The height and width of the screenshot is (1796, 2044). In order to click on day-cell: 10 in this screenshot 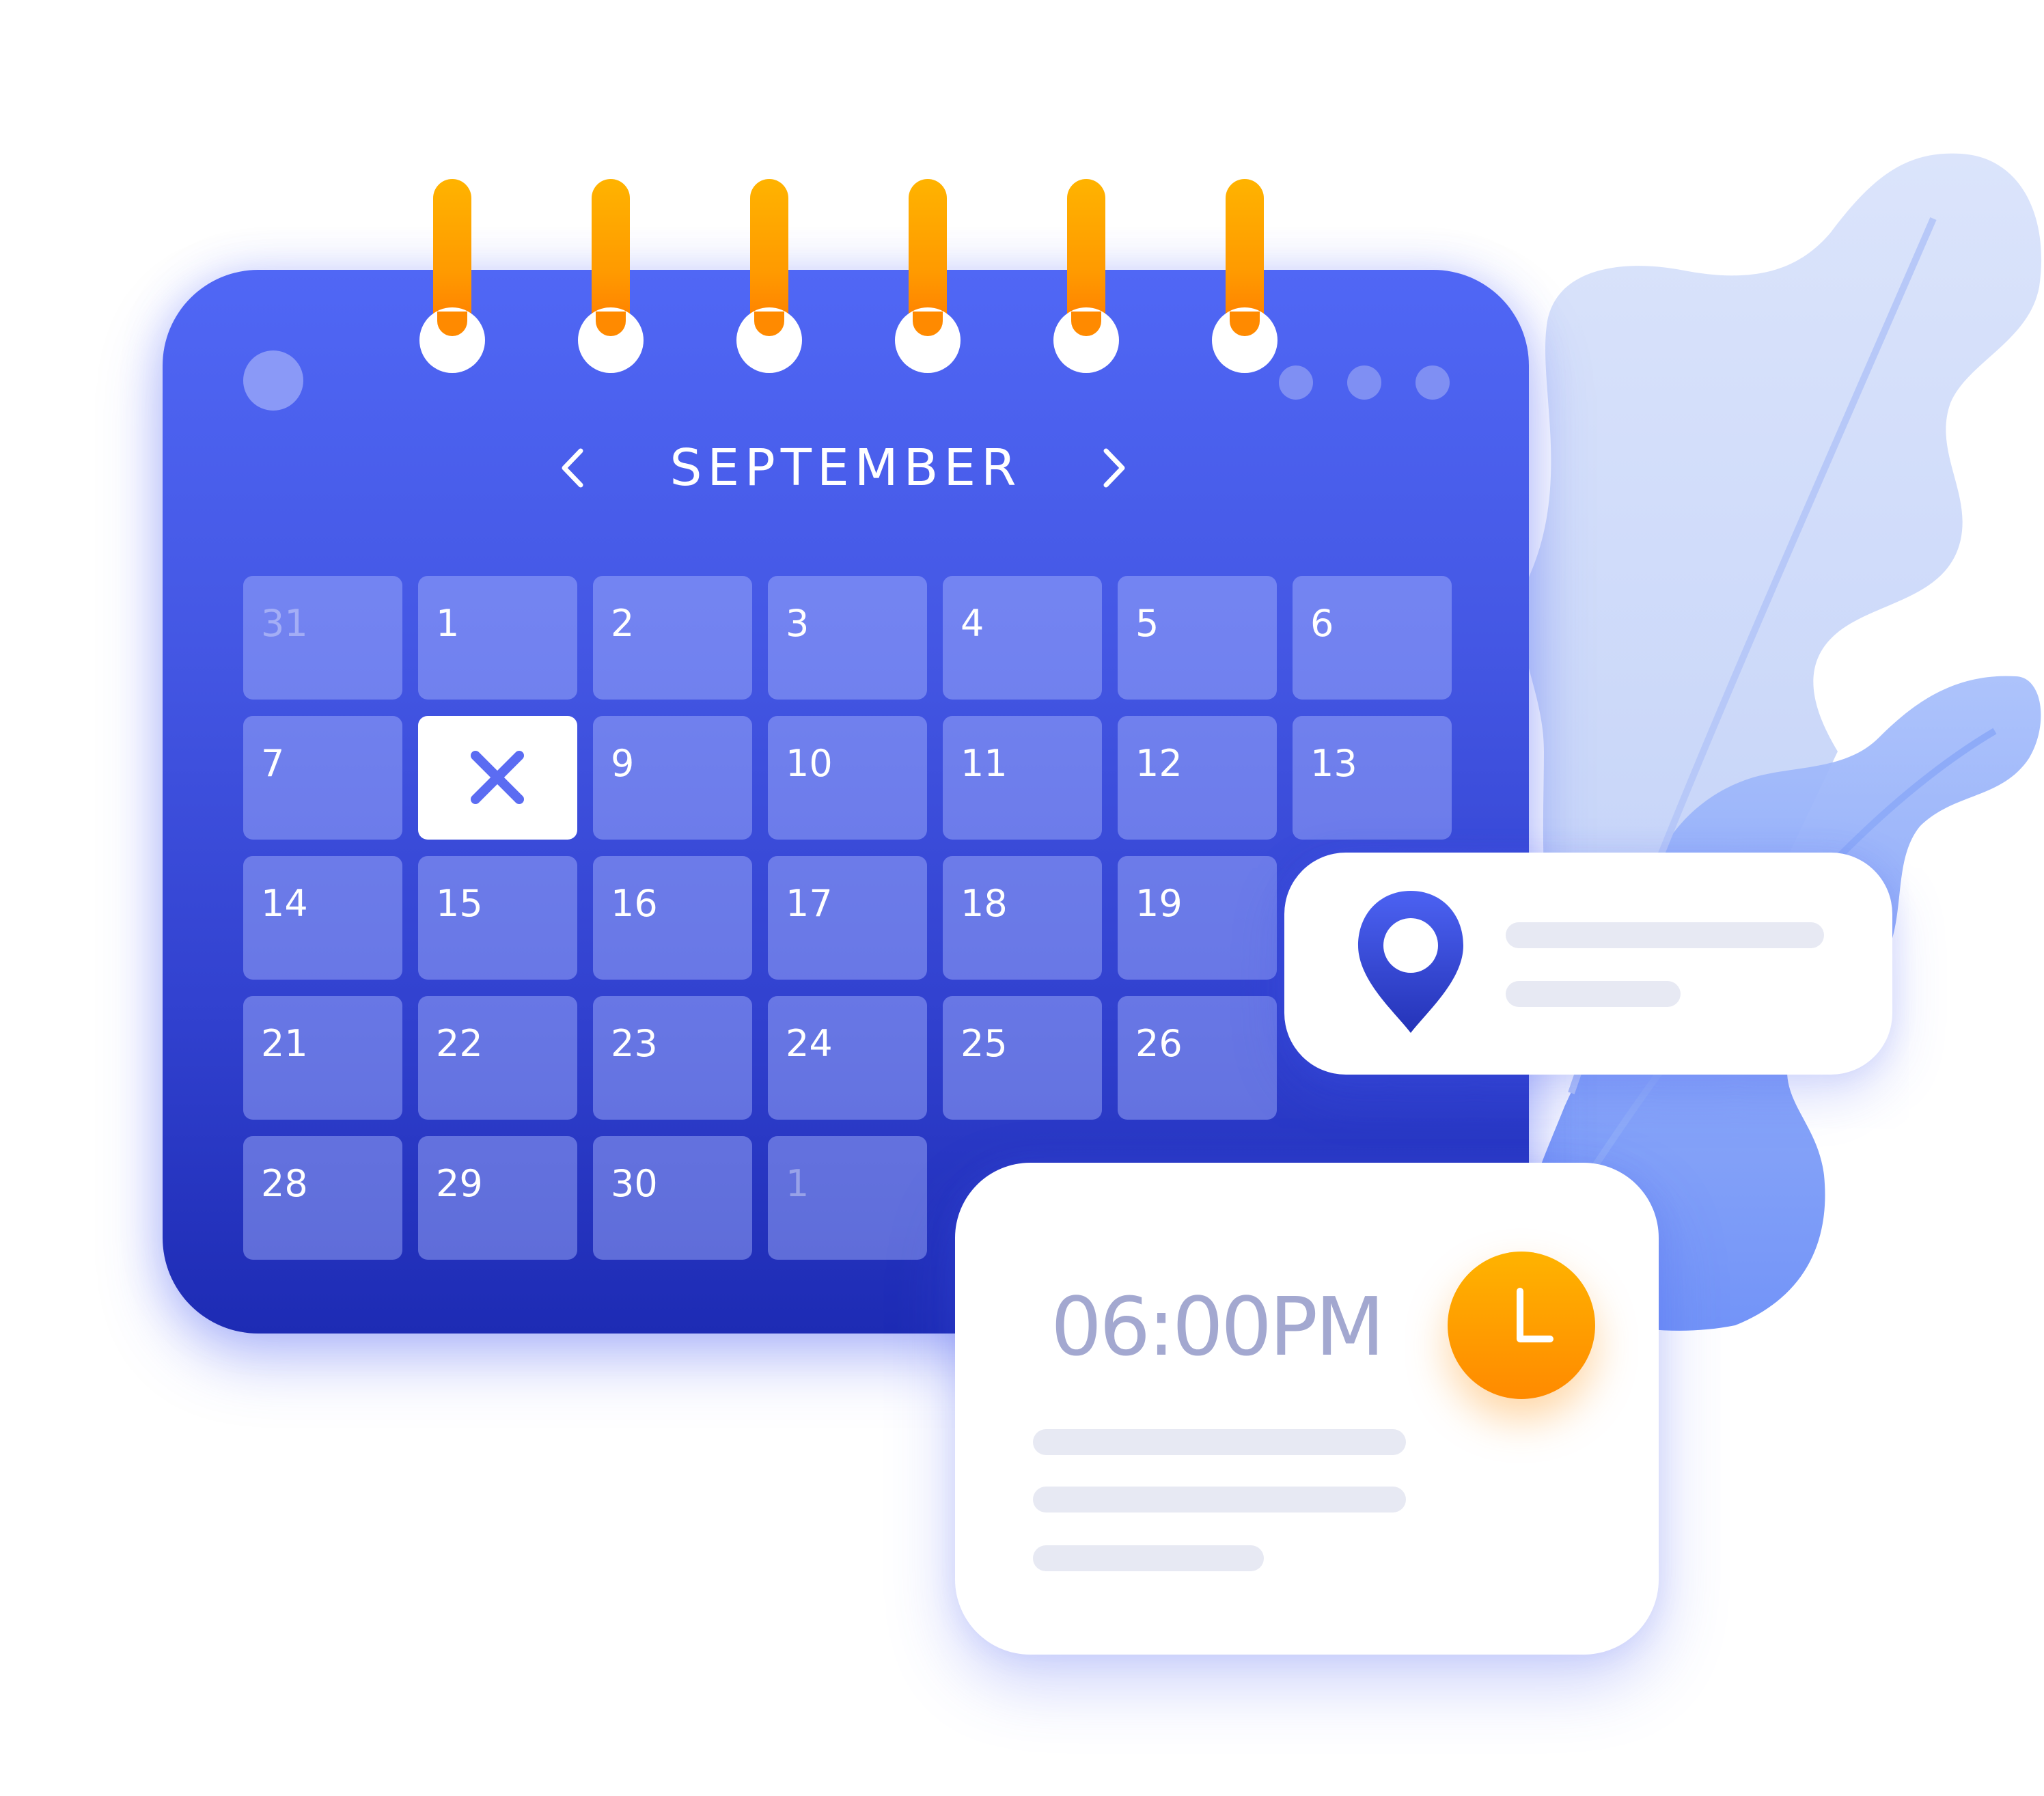, I will do `click(847, 778)`.